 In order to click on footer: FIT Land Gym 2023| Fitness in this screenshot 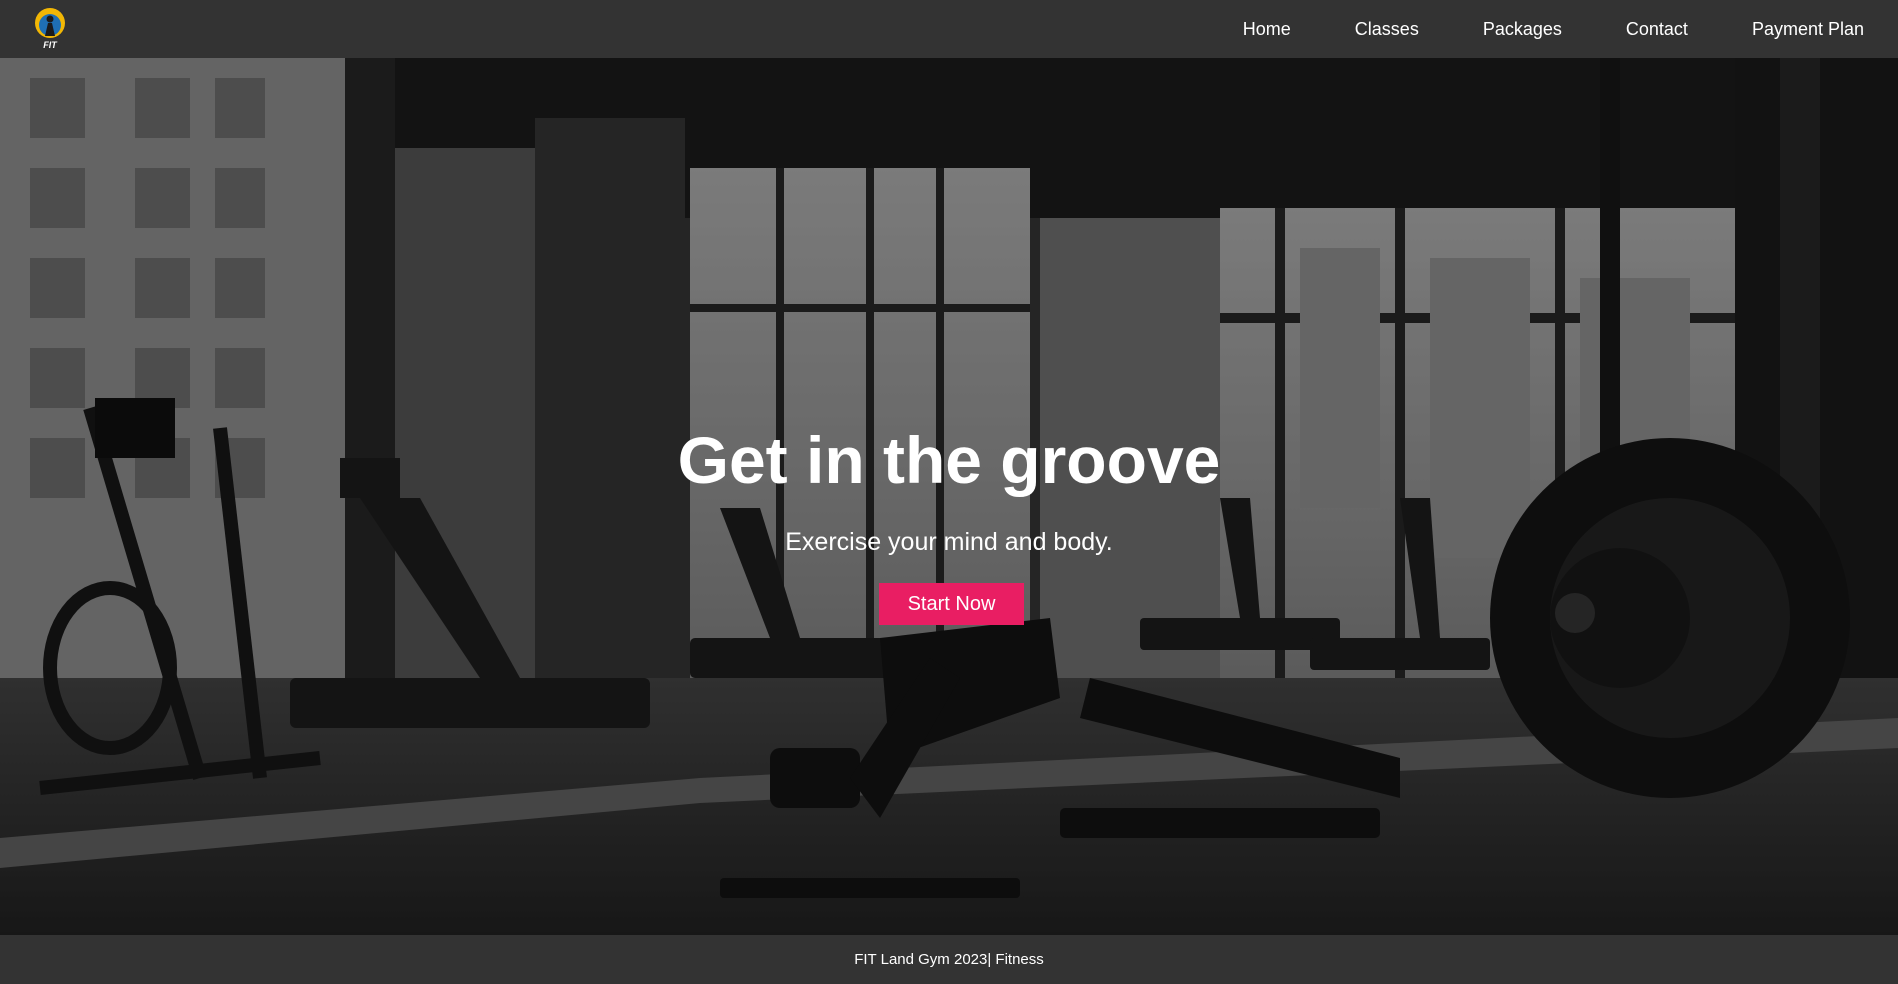, I will do `click(949, 959)`.